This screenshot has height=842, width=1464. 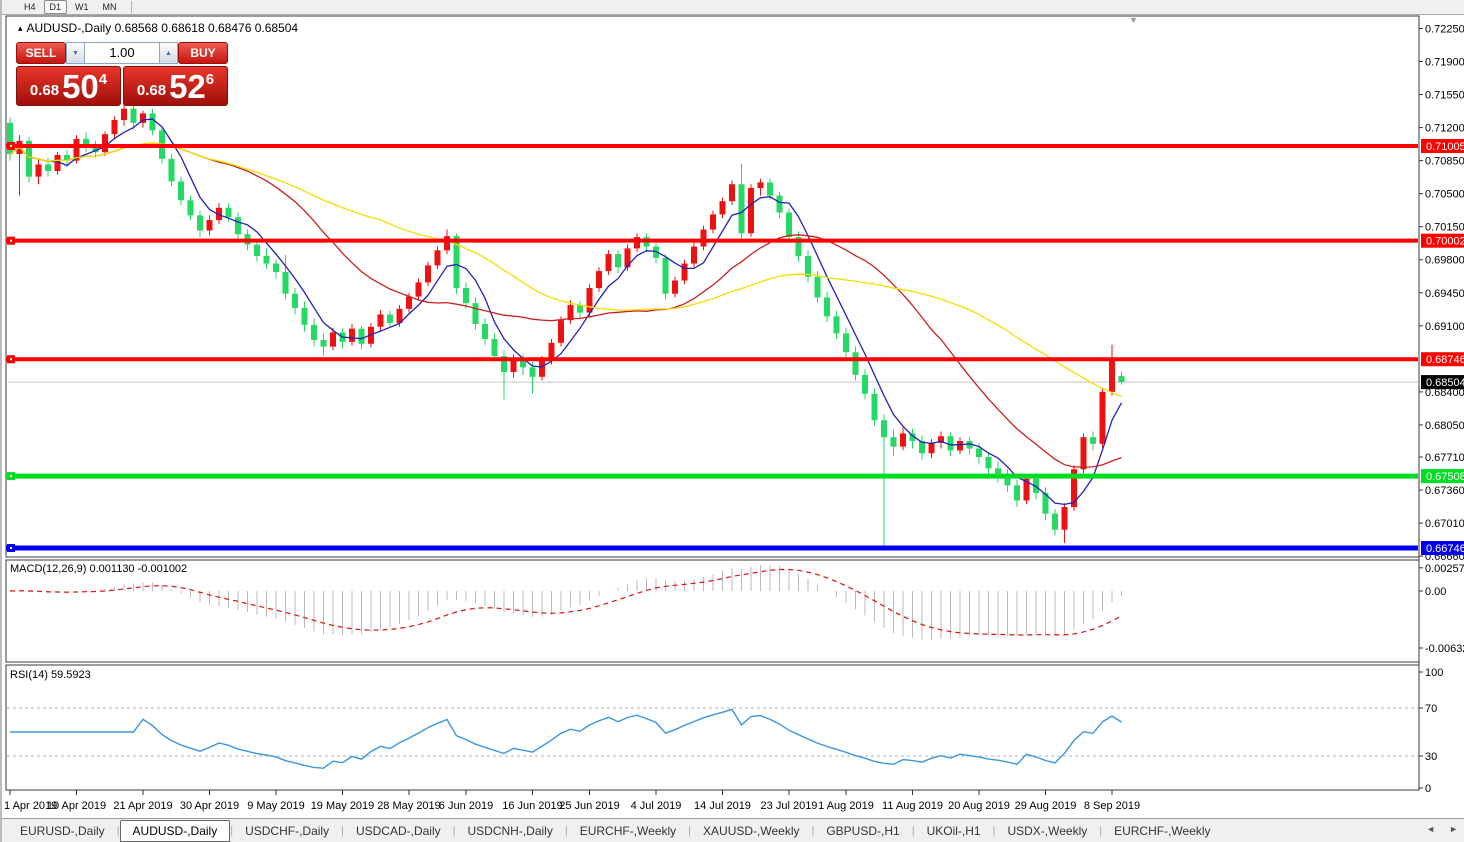 I want to click on tab-gbpusd-h1: GBPUSD-,H1, so click(x=862, y=831).